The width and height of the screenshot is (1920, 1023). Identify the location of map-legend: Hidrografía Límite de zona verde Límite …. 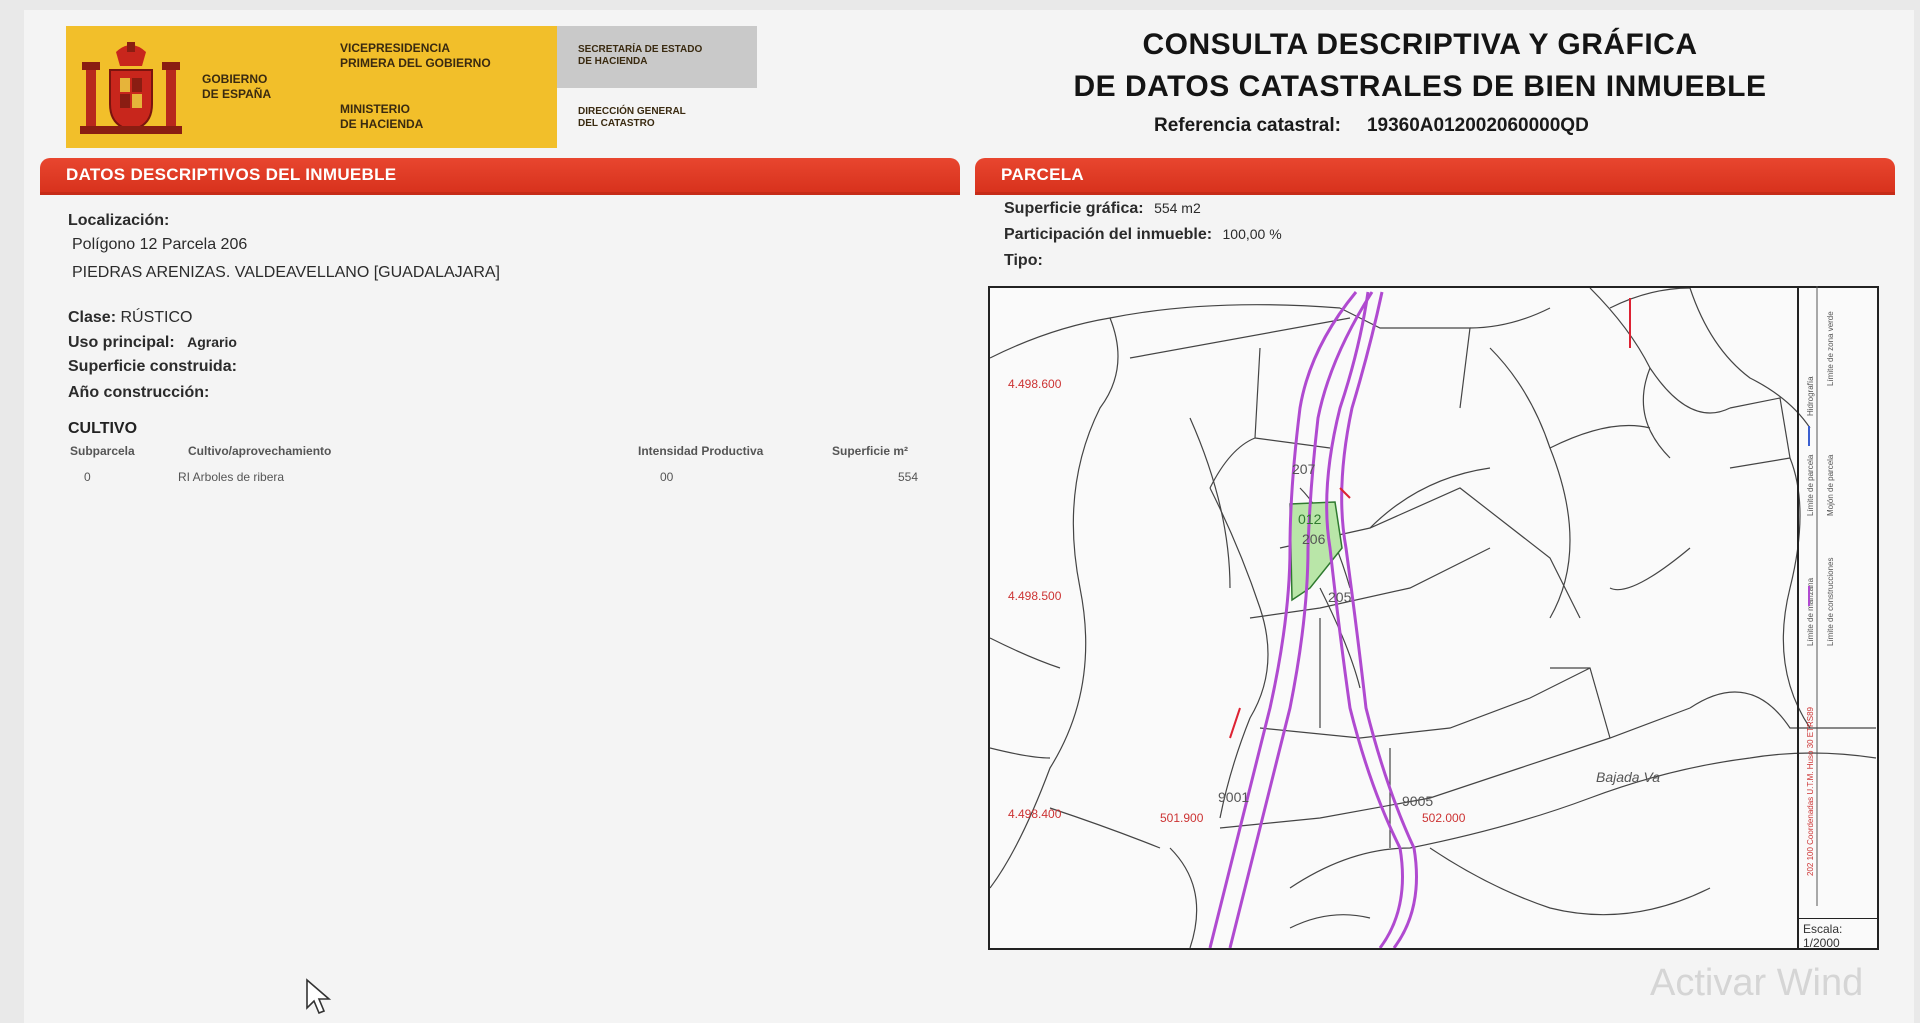
(1838, 618).